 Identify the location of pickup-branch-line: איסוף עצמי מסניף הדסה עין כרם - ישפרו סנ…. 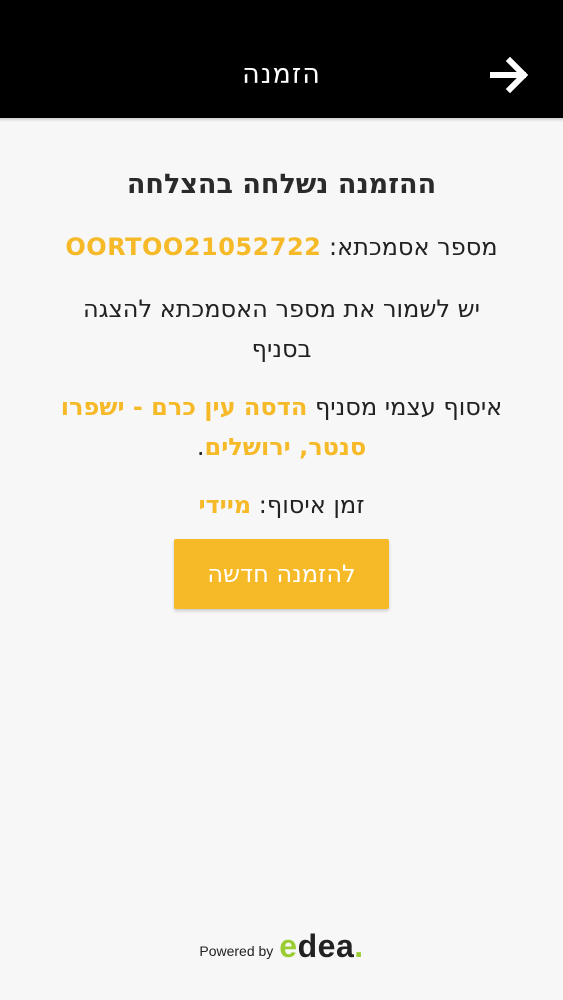
(281, 427).